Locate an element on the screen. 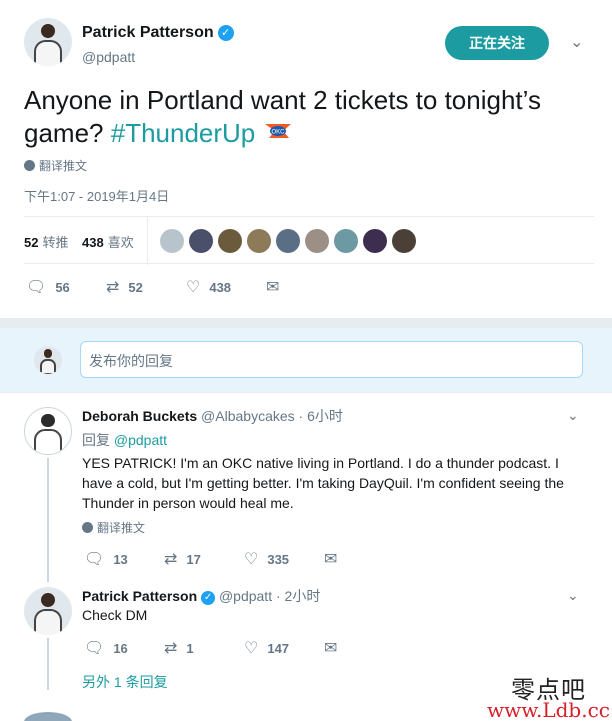 The image size is (612, 721). more-replies-link: 另外 1 条回复 is located at coordinates (125, 682).